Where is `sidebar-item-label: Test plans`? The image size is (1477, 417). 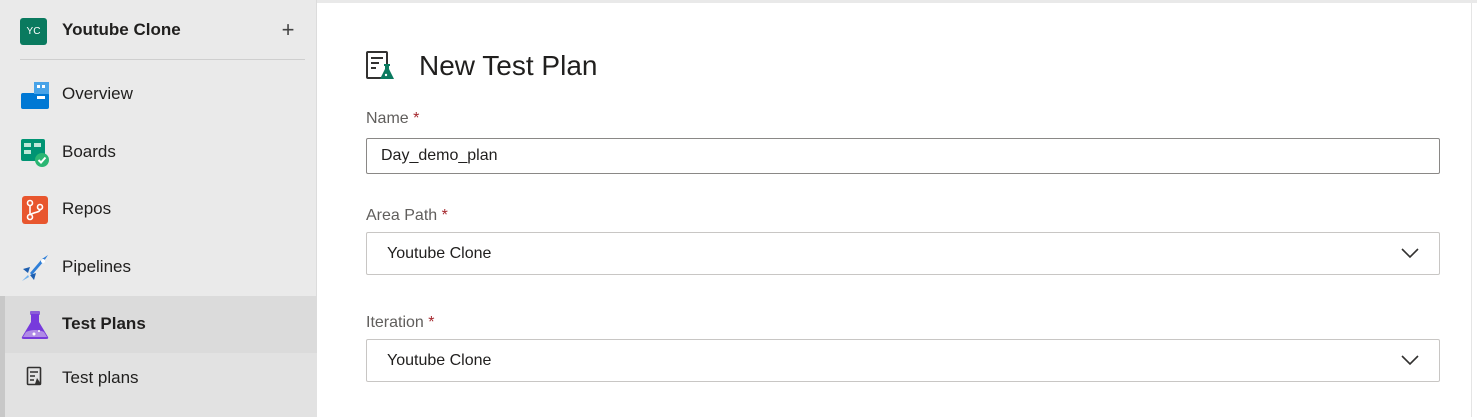
sidebar-item-label: Test plans is located at coordinates (100, 377).